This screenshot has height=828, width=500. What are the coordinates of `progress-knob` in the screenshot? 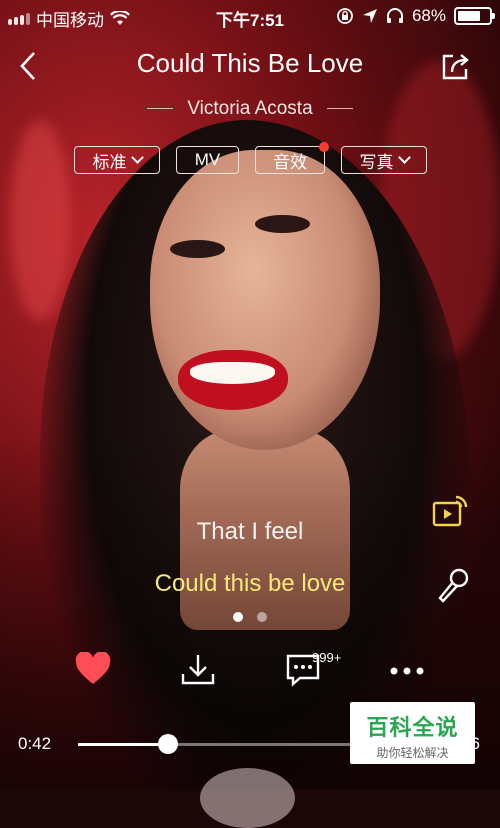 It's located at (167, 744).